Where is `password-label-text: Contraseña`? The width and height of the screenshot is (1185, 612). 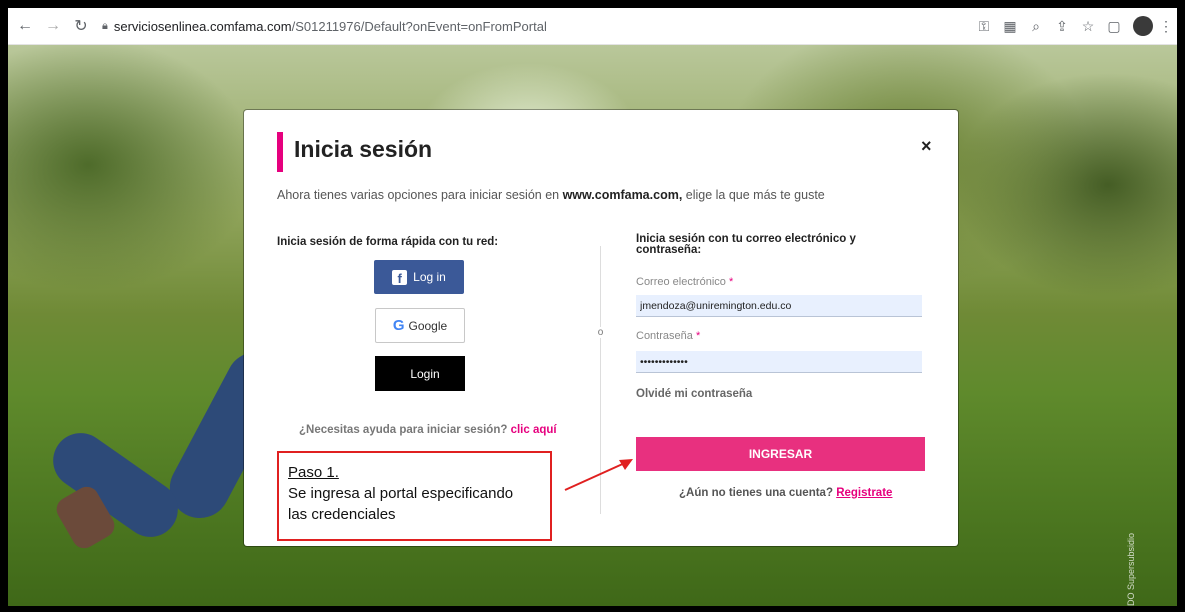 password-label-text: Contraseña is located at coordinates (664, 336).